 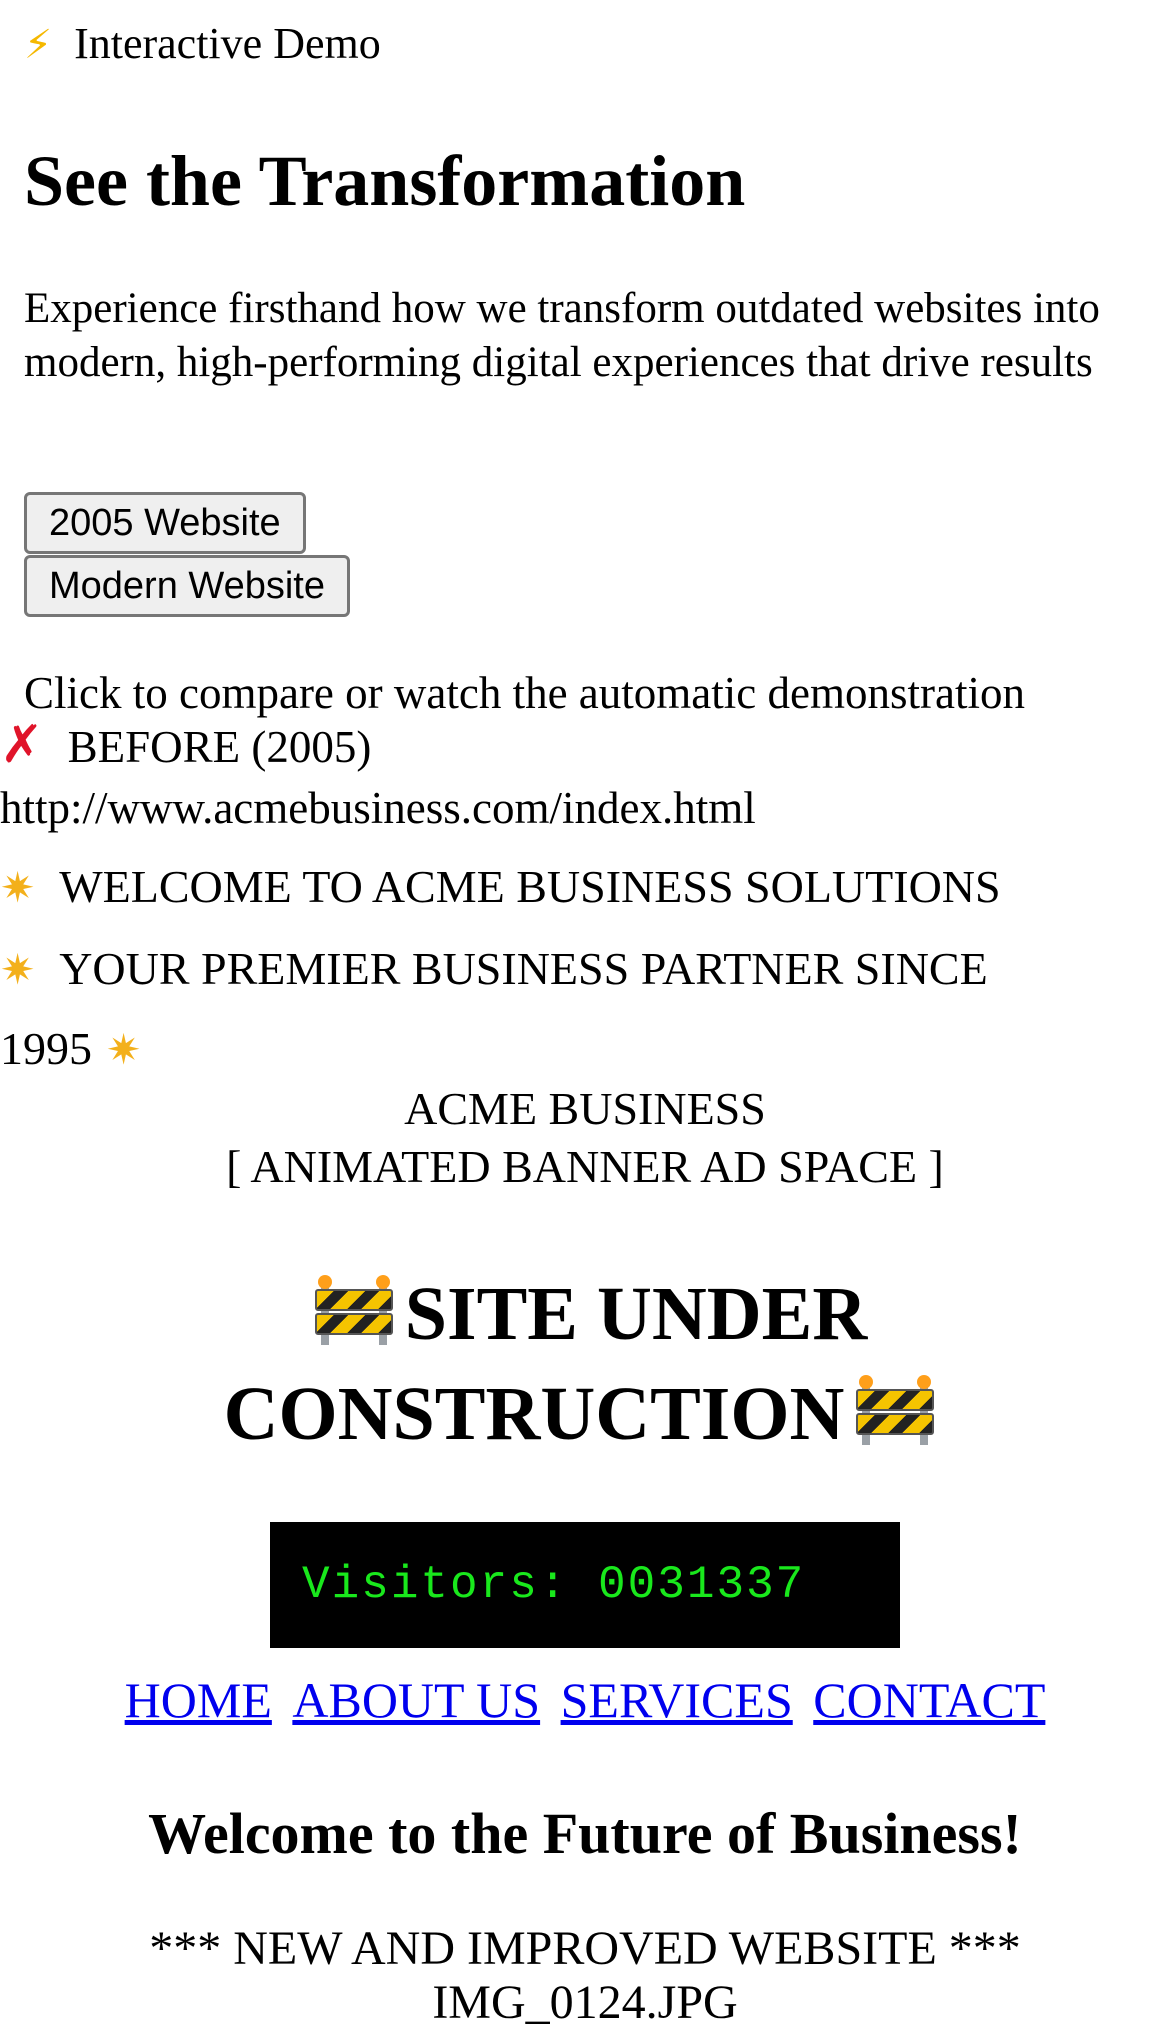 I want to click on construction-line-1: SITE UNDER, so click(x=636, y=1314).